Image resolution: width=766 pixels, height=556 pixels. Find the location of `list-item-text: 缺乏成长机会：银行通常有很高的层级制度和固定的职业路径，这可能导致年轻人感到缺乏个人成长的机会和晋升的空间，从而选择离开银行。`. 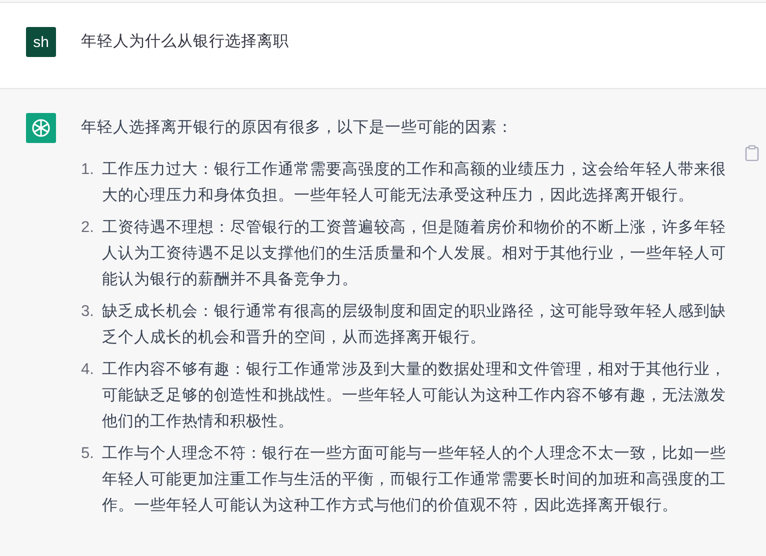

list-item-text: 缺乏成长机会：银行通常有很高的层级制度和固定的职业路径，这可能导致年轻人感到缺乏个人成长的机会和晋升的空间，从而选择离开银行。 is located at coordinates (414, 325).